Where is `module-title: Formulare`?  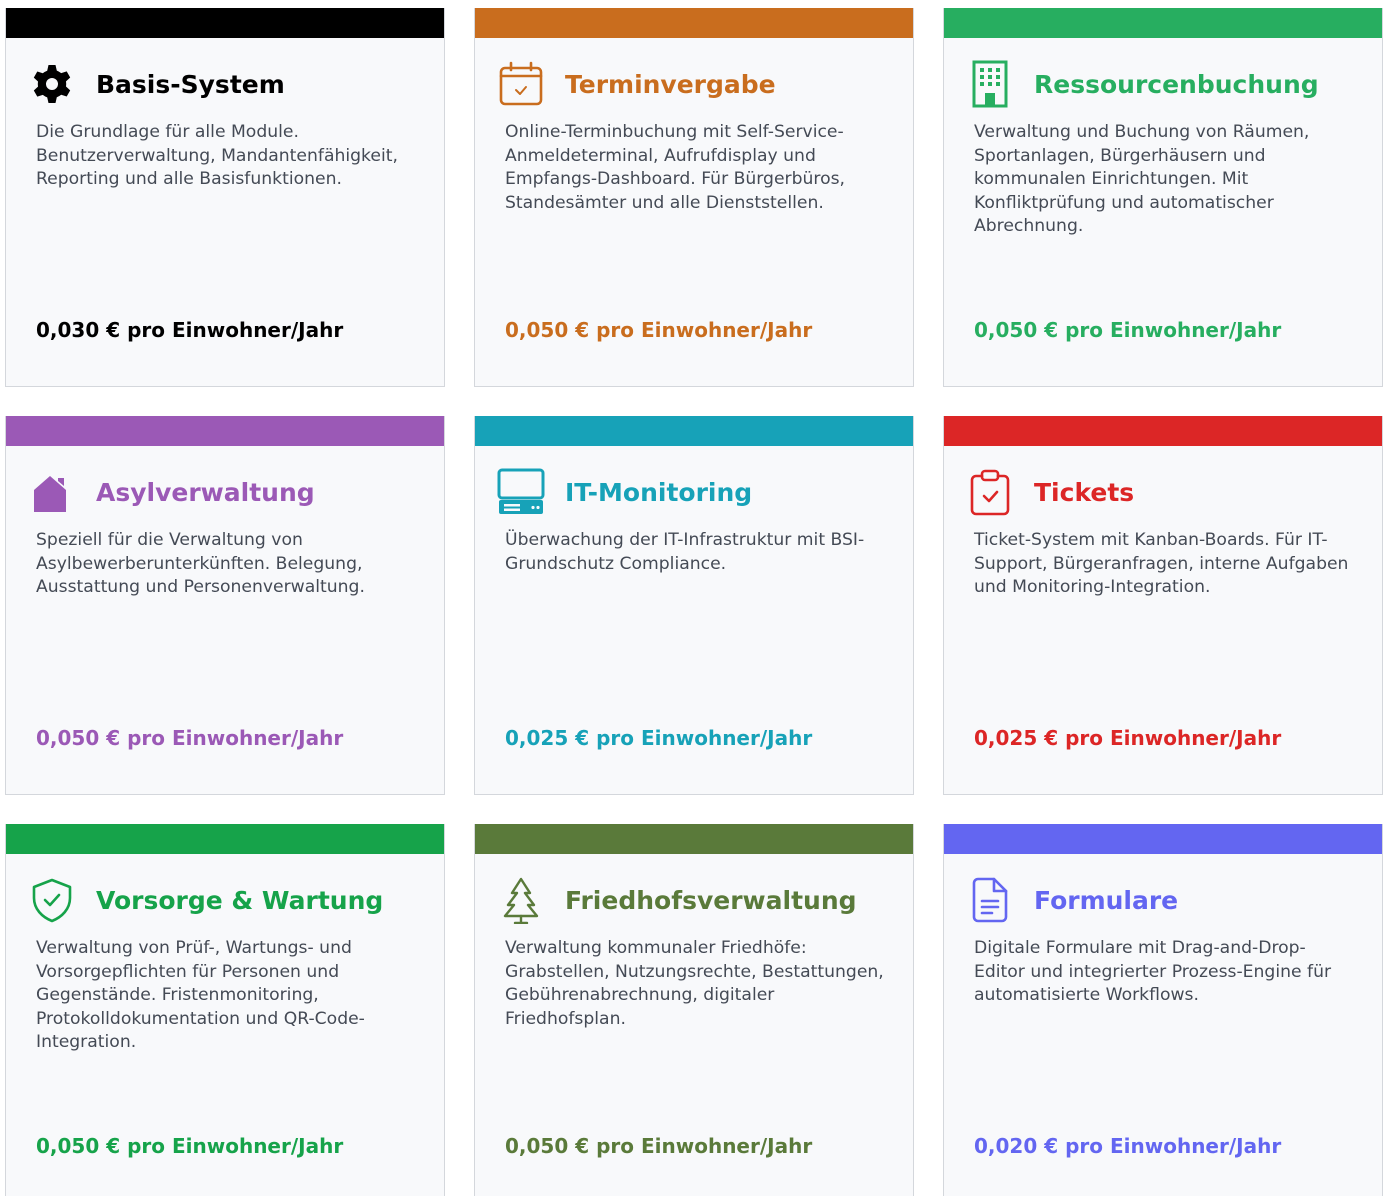
module-title: Formulare is located at coordinates (1106, 900).